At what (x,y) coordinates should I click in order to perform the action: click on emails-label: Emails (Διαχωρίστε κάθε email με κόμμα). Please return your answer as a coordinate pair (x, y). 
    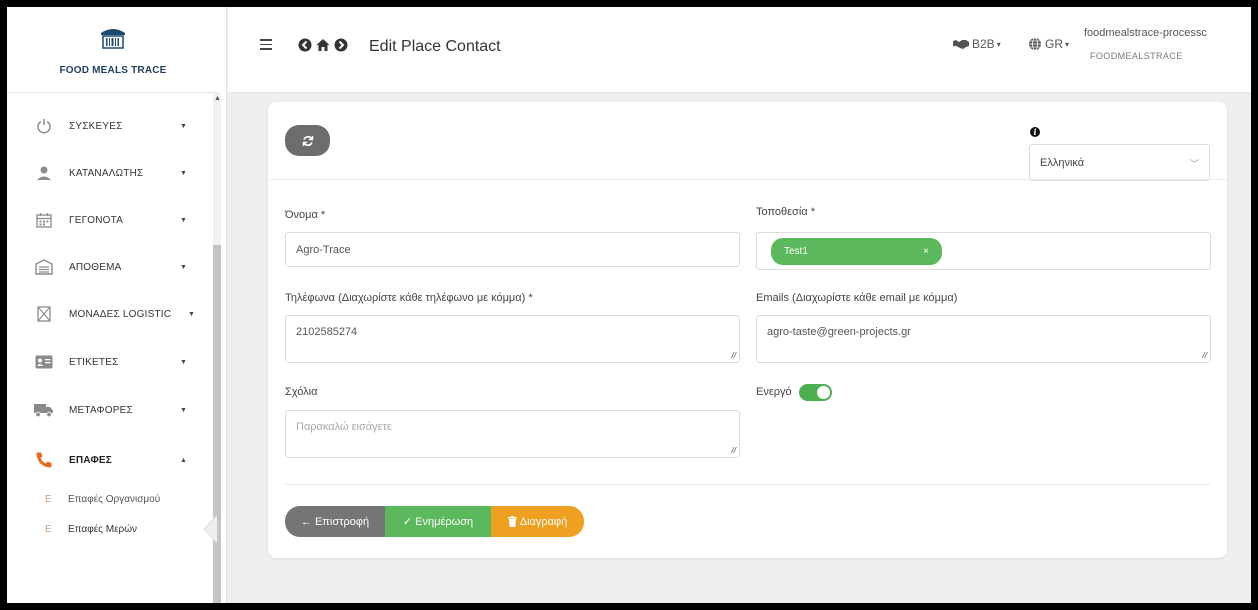
    Looking at the image, I should click on (857, 298).